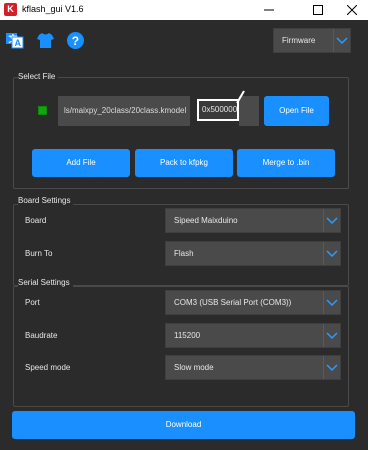 The height and width of the screenshot is (450, 368). I want to click on shirt-icon, so click(45, 40).